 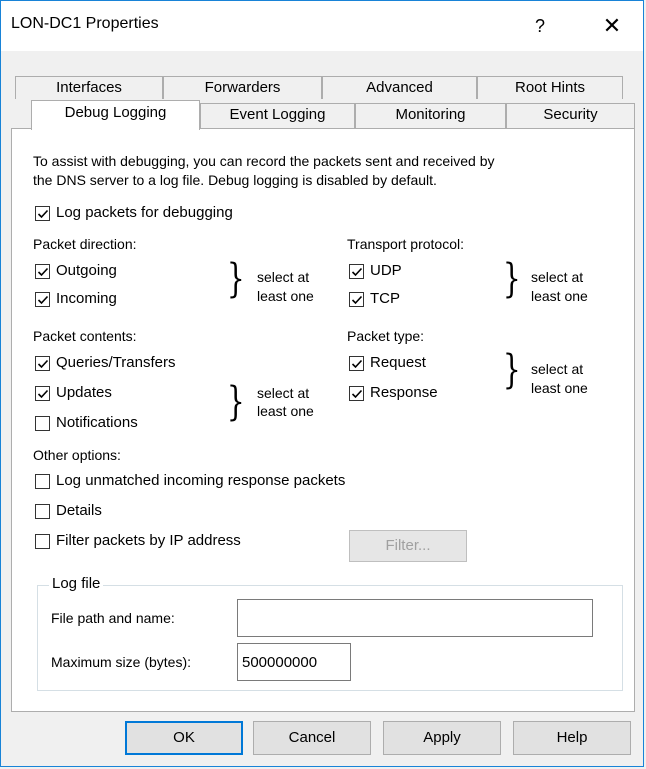 I want to click on direction-hint-line1: select at, so click(x=283, y=277).